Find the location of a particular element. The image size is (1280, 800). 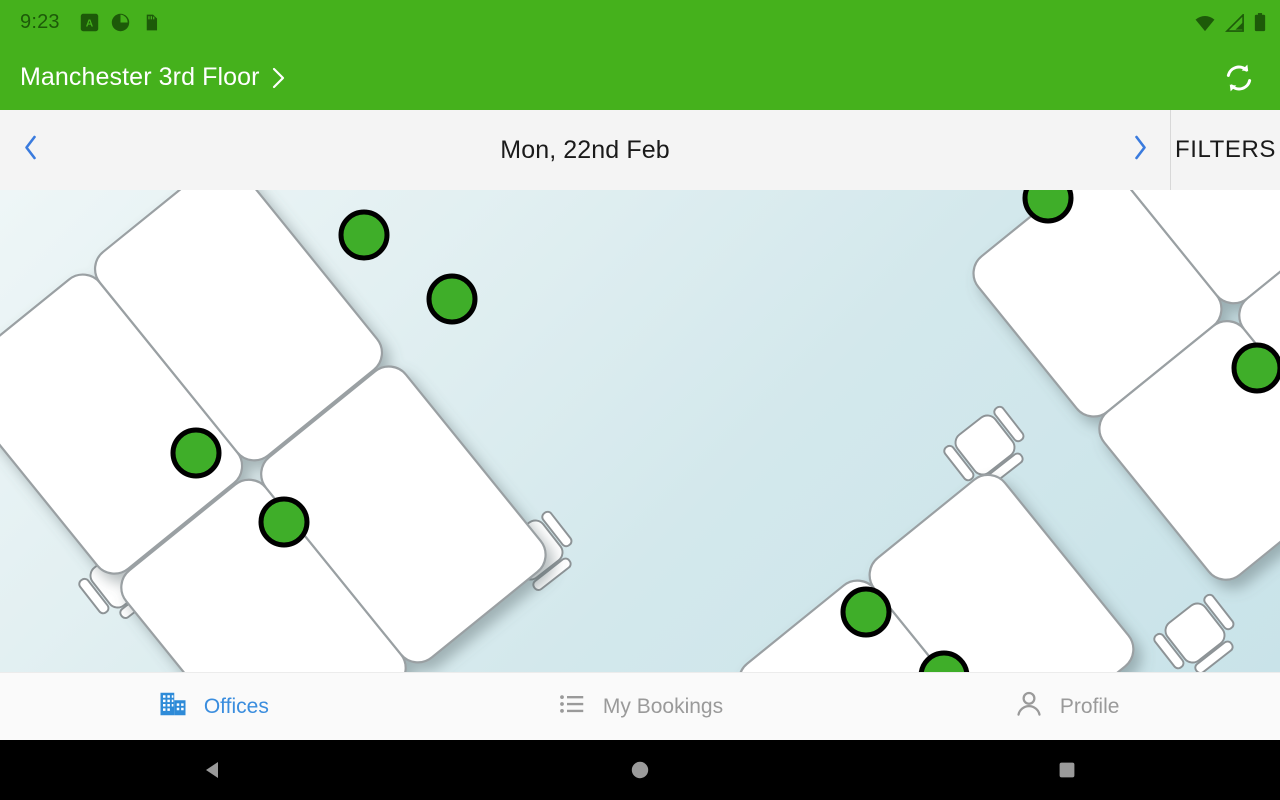

date-navigation-bar: Mon, 22nd Feb FILTERS is located at coordinates (640, 150).